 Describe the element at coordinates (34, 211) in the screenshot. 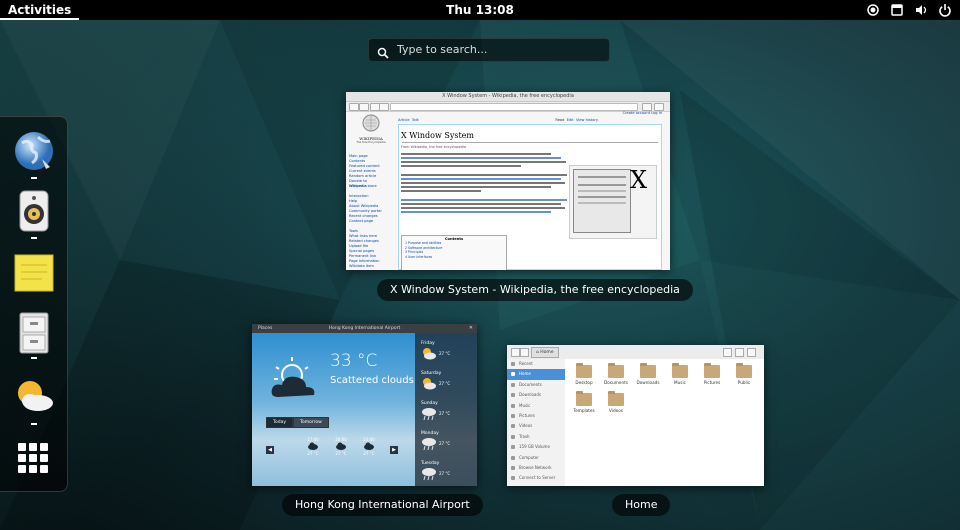

I see `rhythmbox-icon` at that location.